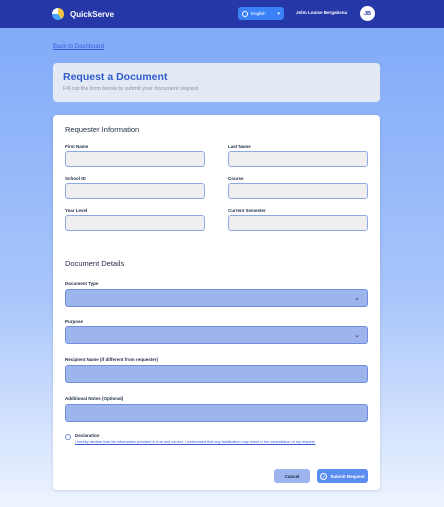 This screenshot has width=444, height=507. What do you see at coordinates (245, 13) in the screenshot?
I see `globe-icon` at bounding box center [245, 13].